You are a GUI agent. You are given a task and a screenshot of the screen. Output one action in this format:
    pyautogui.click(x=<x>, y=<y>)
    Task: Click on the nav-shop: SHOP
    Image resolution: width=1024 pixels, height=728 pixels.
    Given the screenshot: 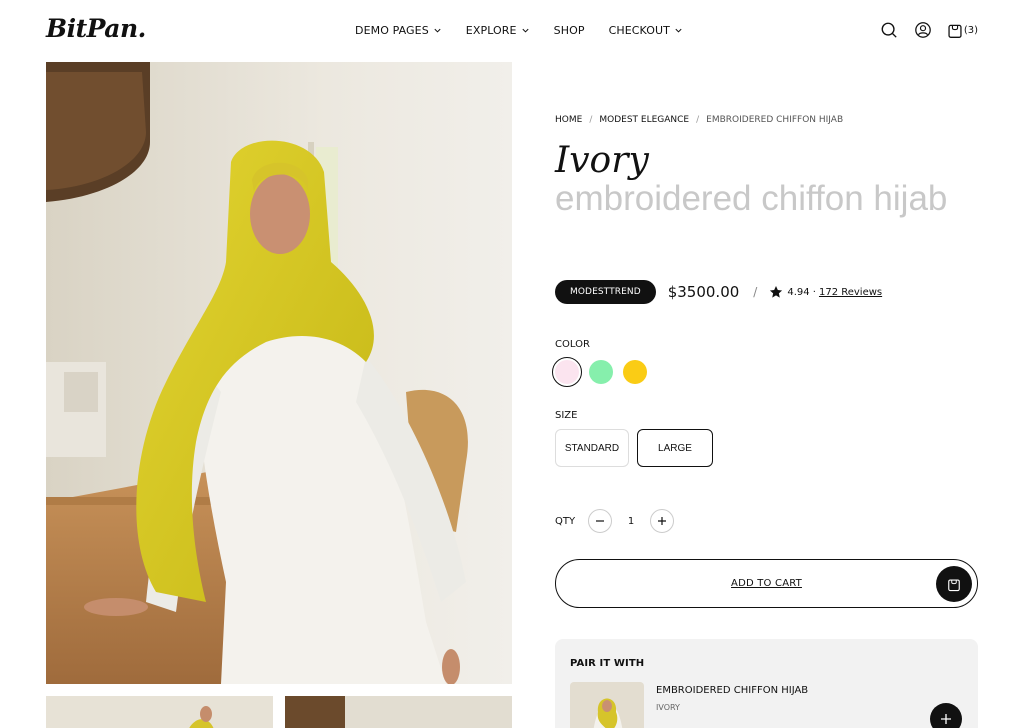 What is the action you would take?
    pyautogui.click(x=569, y=30)
    